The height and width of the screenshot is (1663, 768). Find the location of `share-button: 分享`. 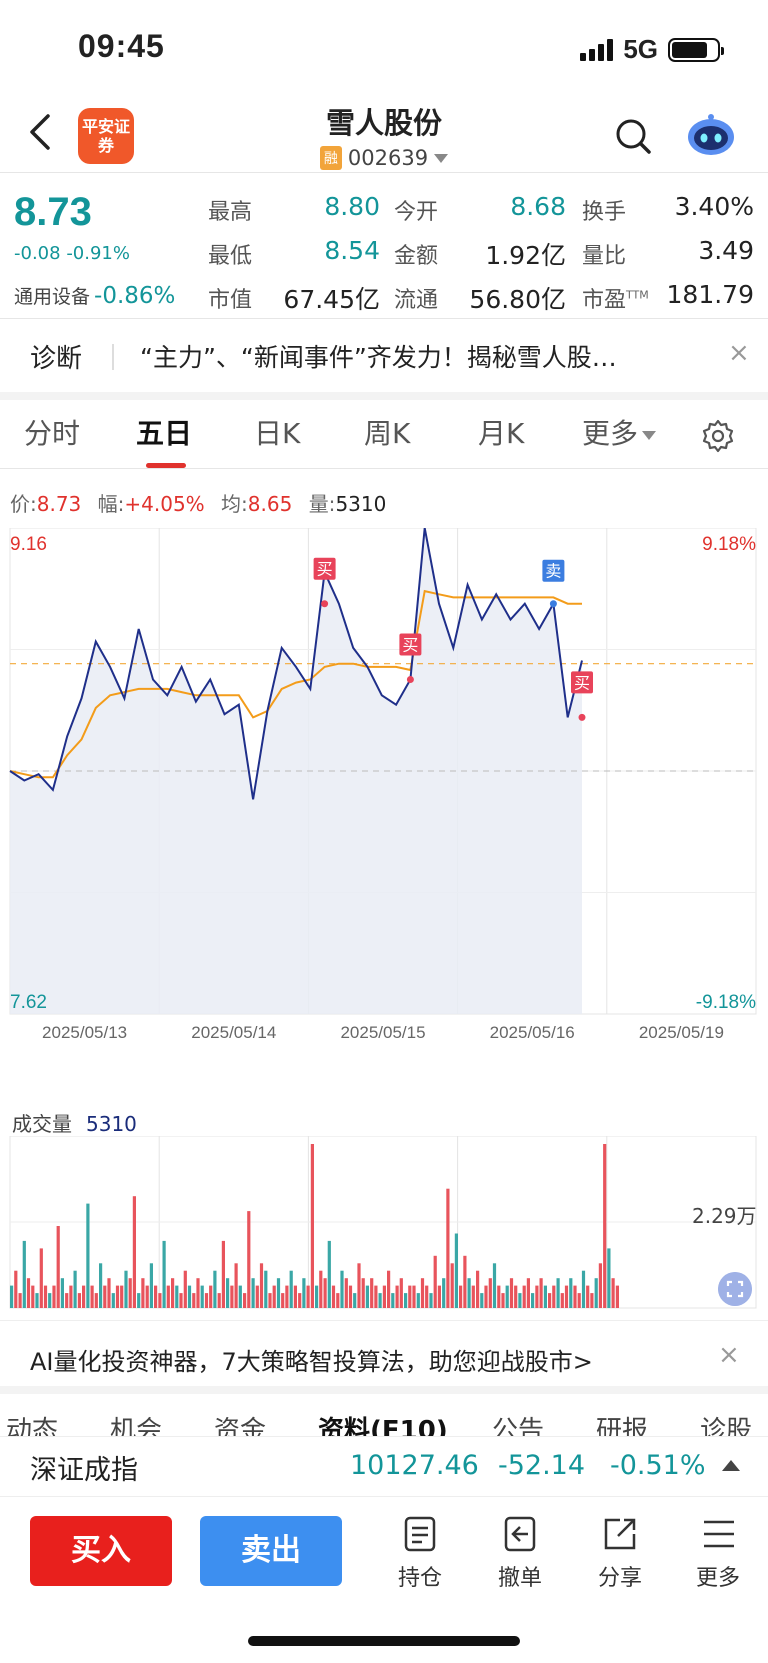

share-button: 分享 is located at coordinates (620, 1553).